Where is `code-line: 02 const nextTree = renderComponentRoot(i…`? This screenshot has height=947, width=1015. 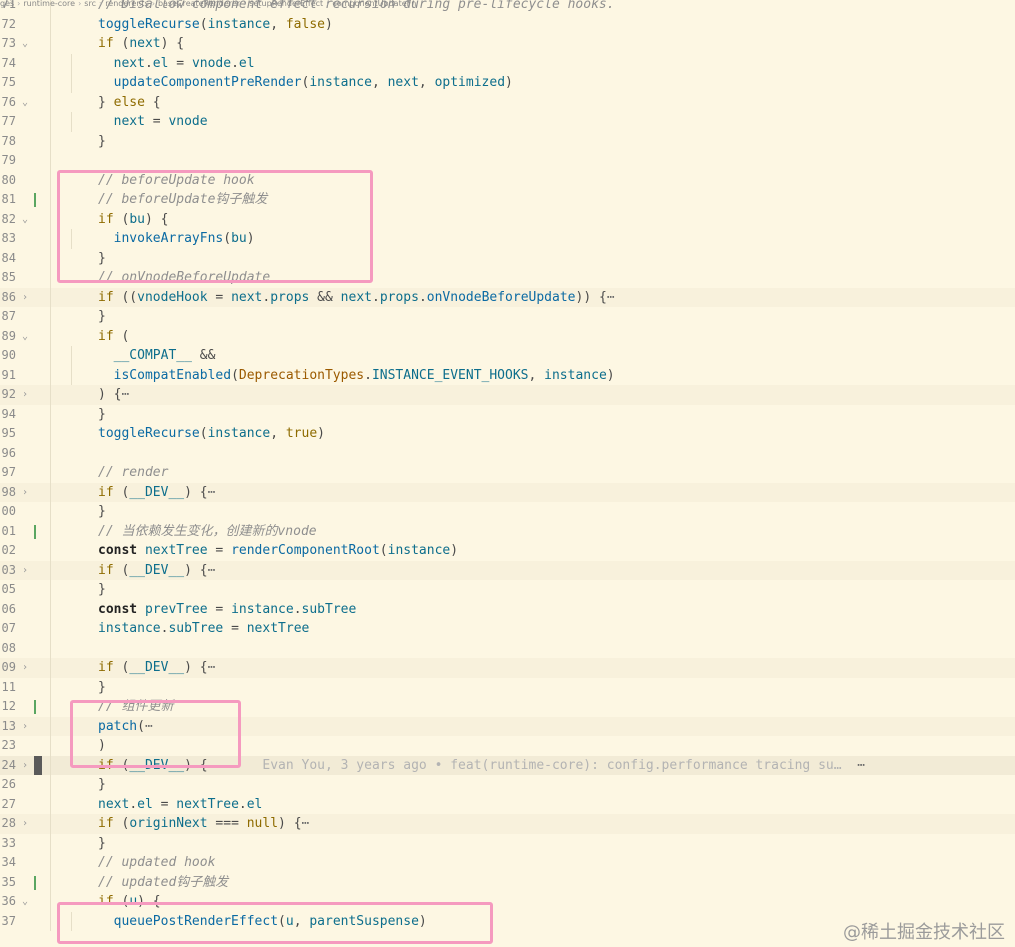
code-line: 02 const nextTree = renderComponentRoot(i… is located at coordinates (507, 551).